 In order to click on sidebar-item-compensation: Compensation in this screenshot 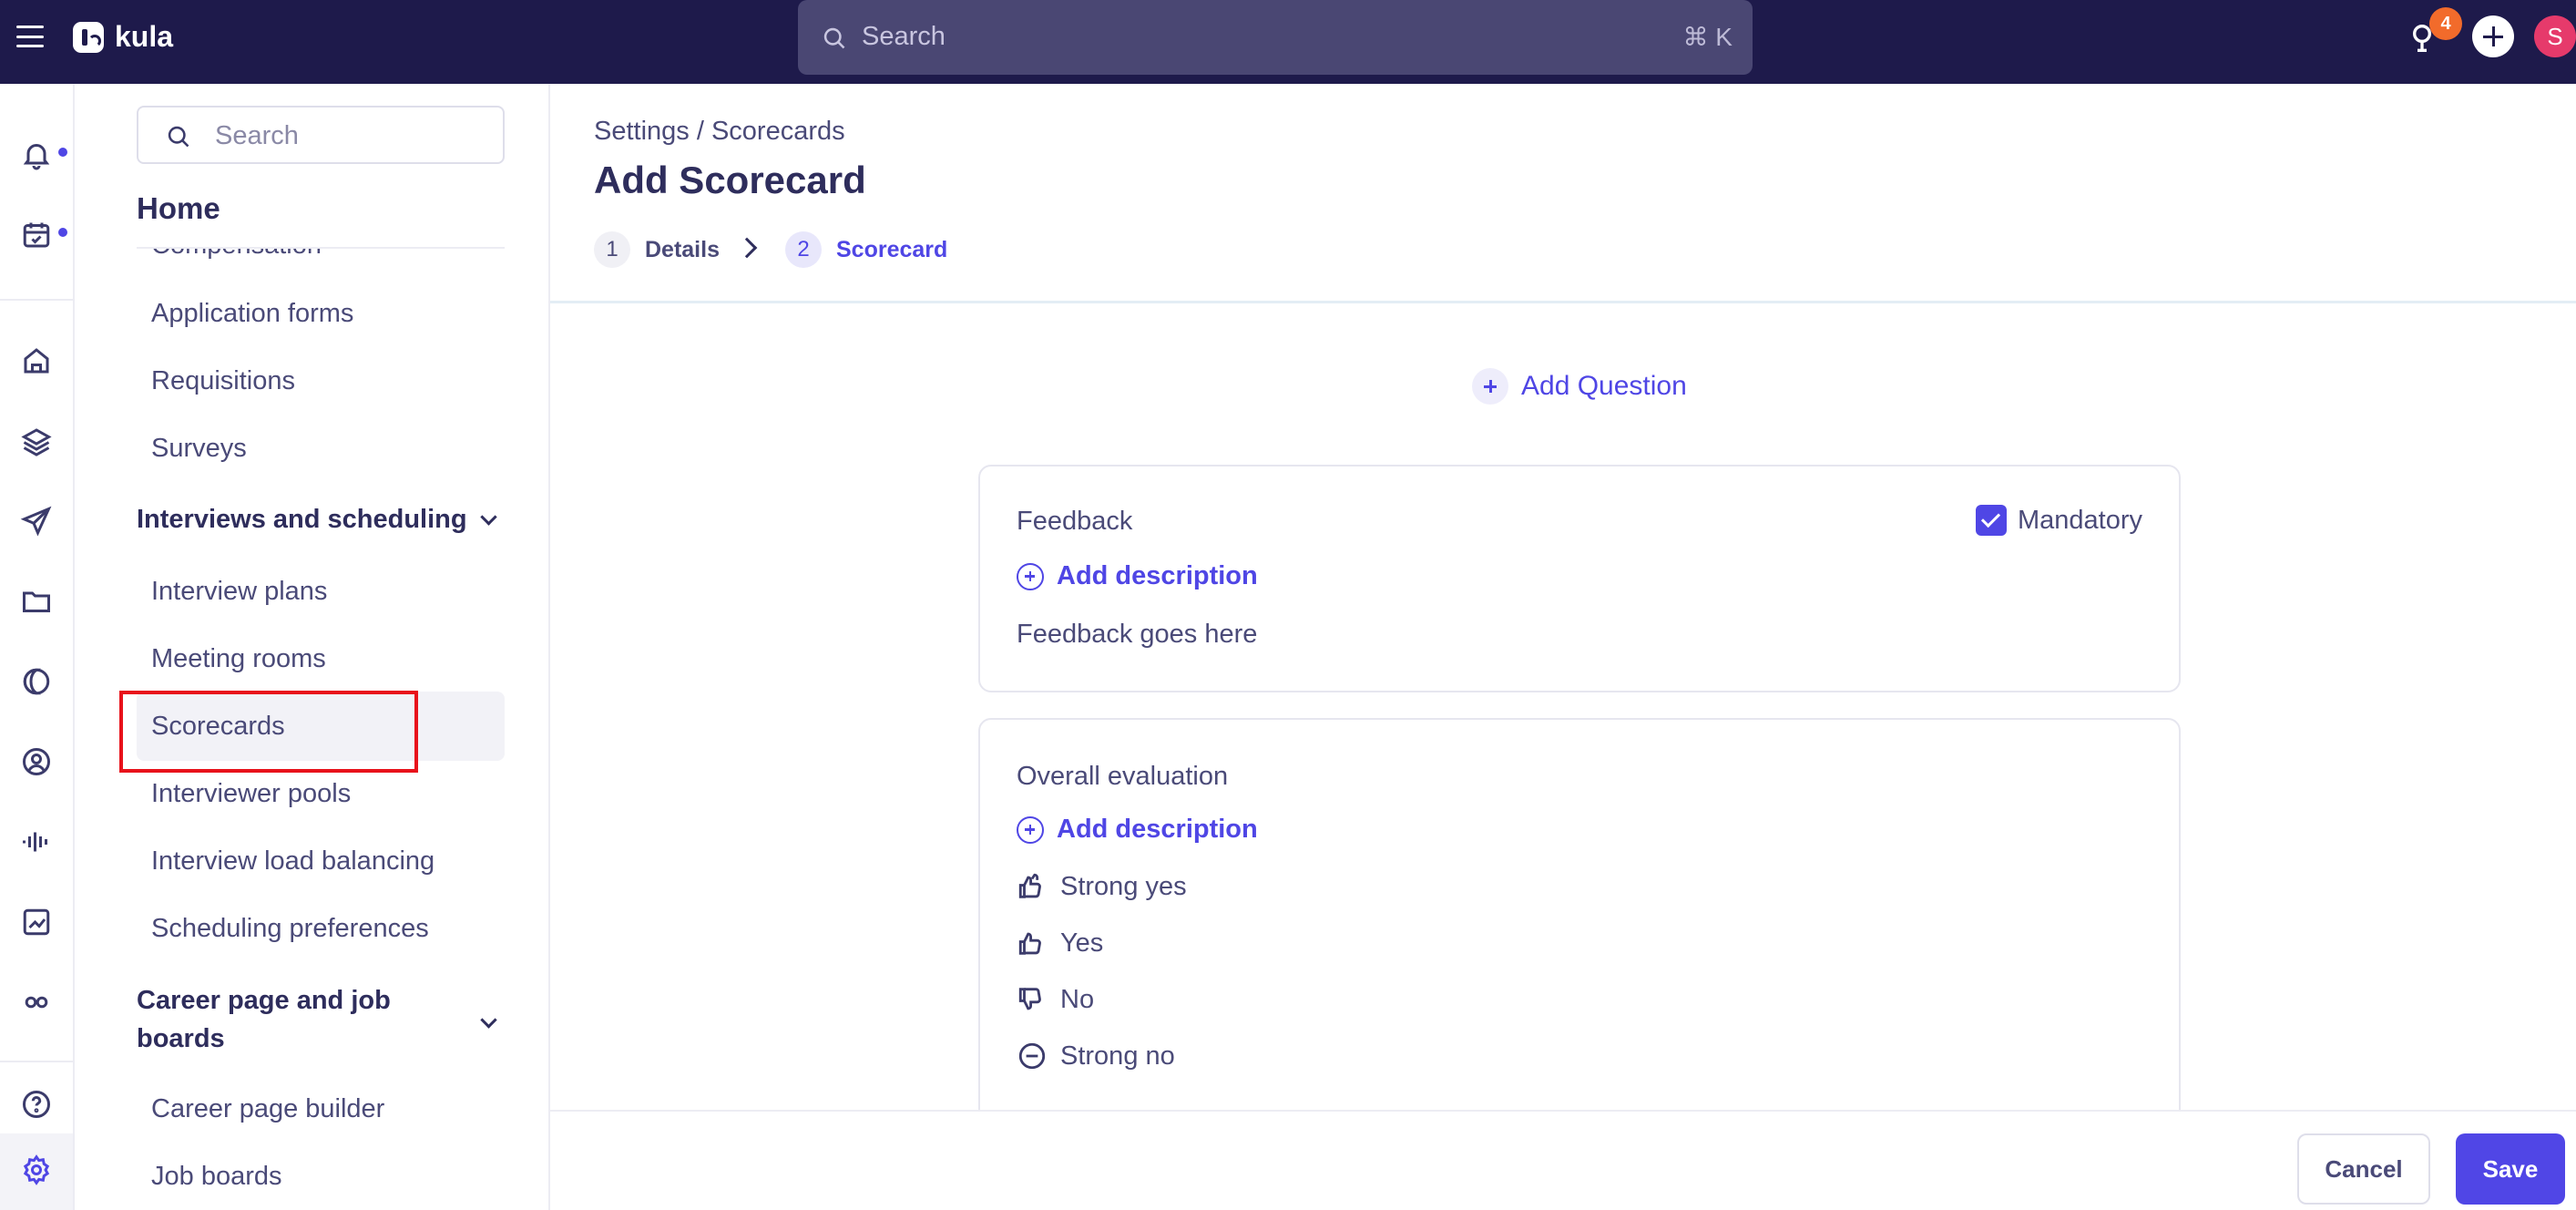, I will do `click(236, 255)`.